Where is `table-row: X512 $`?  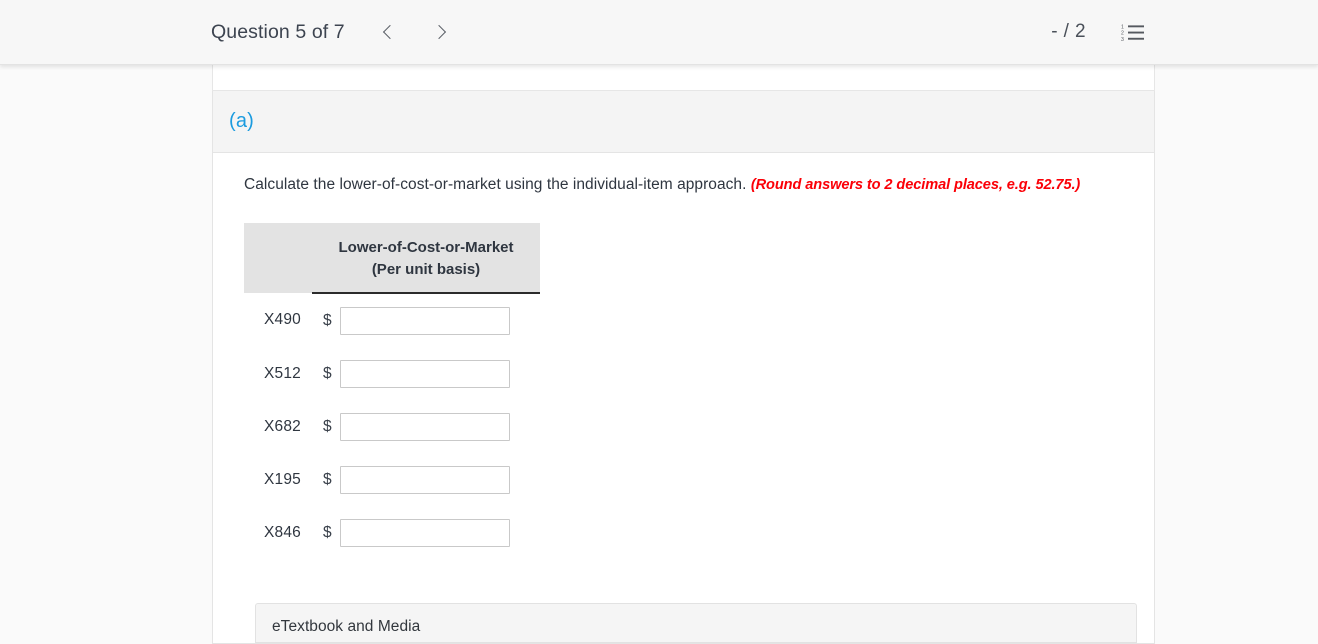
table-row: X512 $ is located at coordinates (392, 373).